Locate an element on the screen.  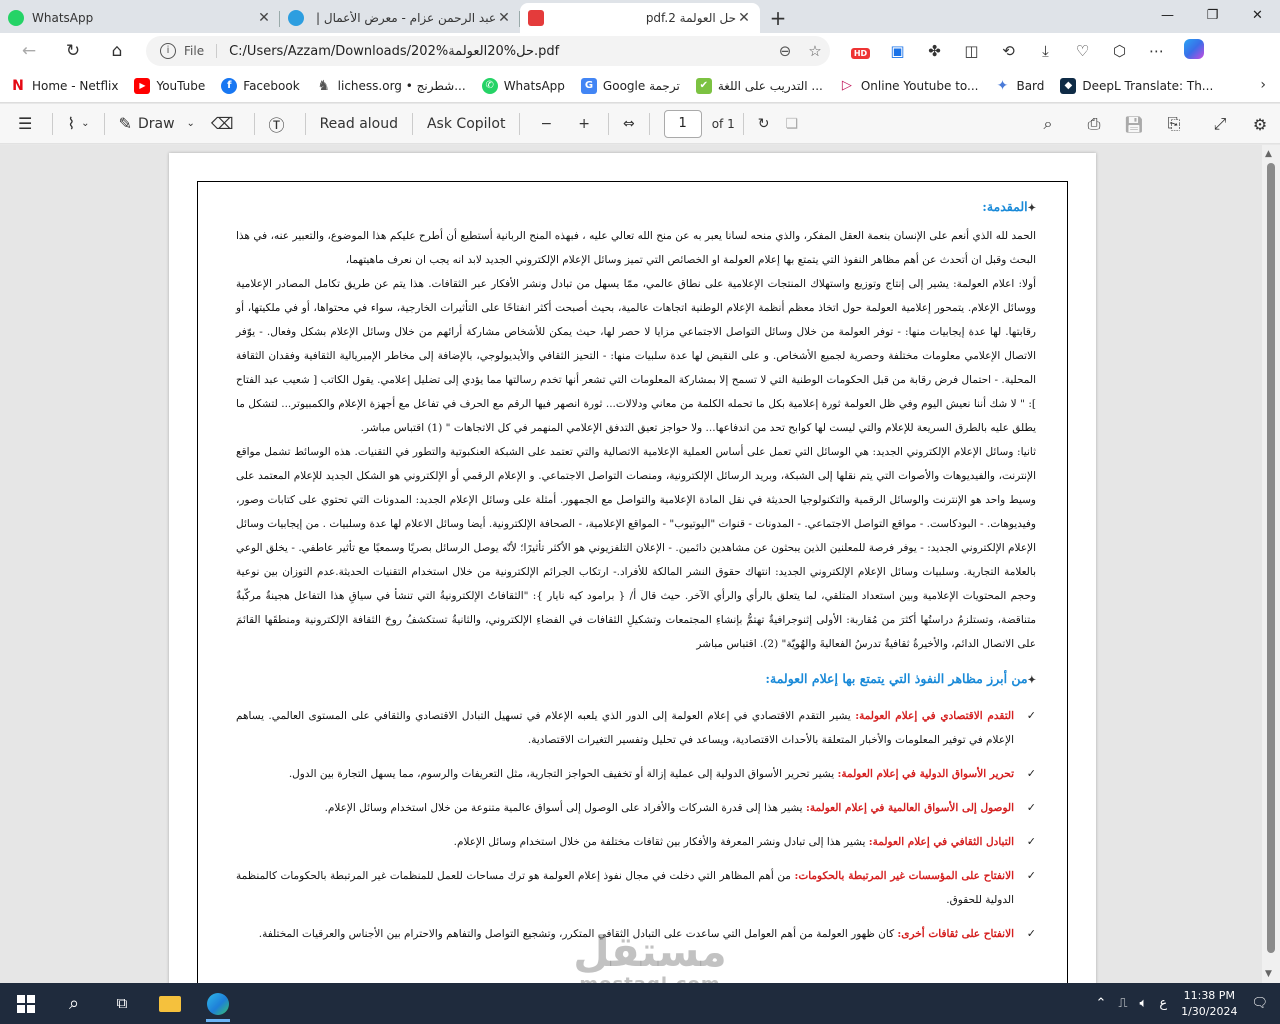
rotate-button: ↻ is located at coordinates (764, 124).